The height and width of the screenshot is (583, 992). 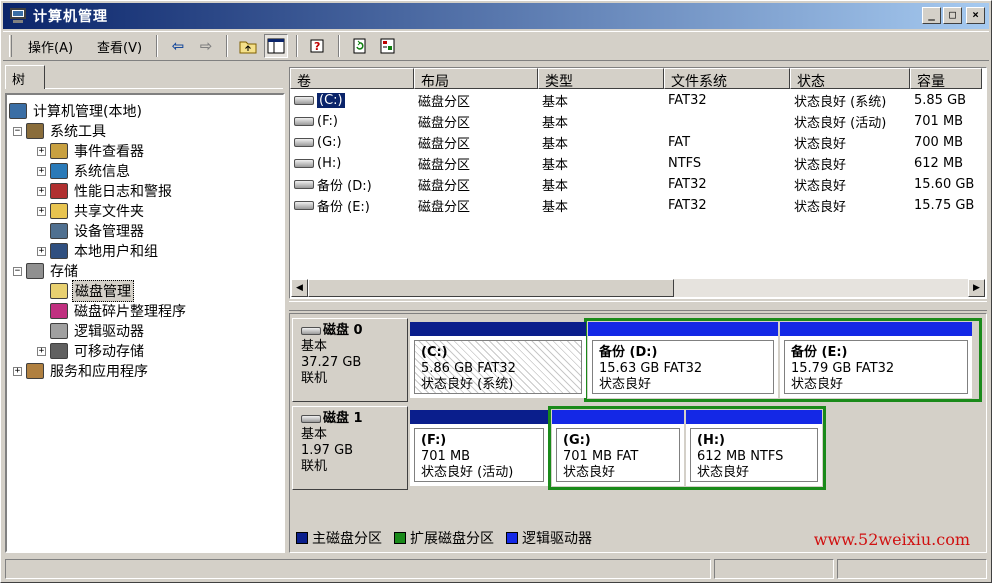 I want to click on column-header: 状态, so click(x=850, y=78).